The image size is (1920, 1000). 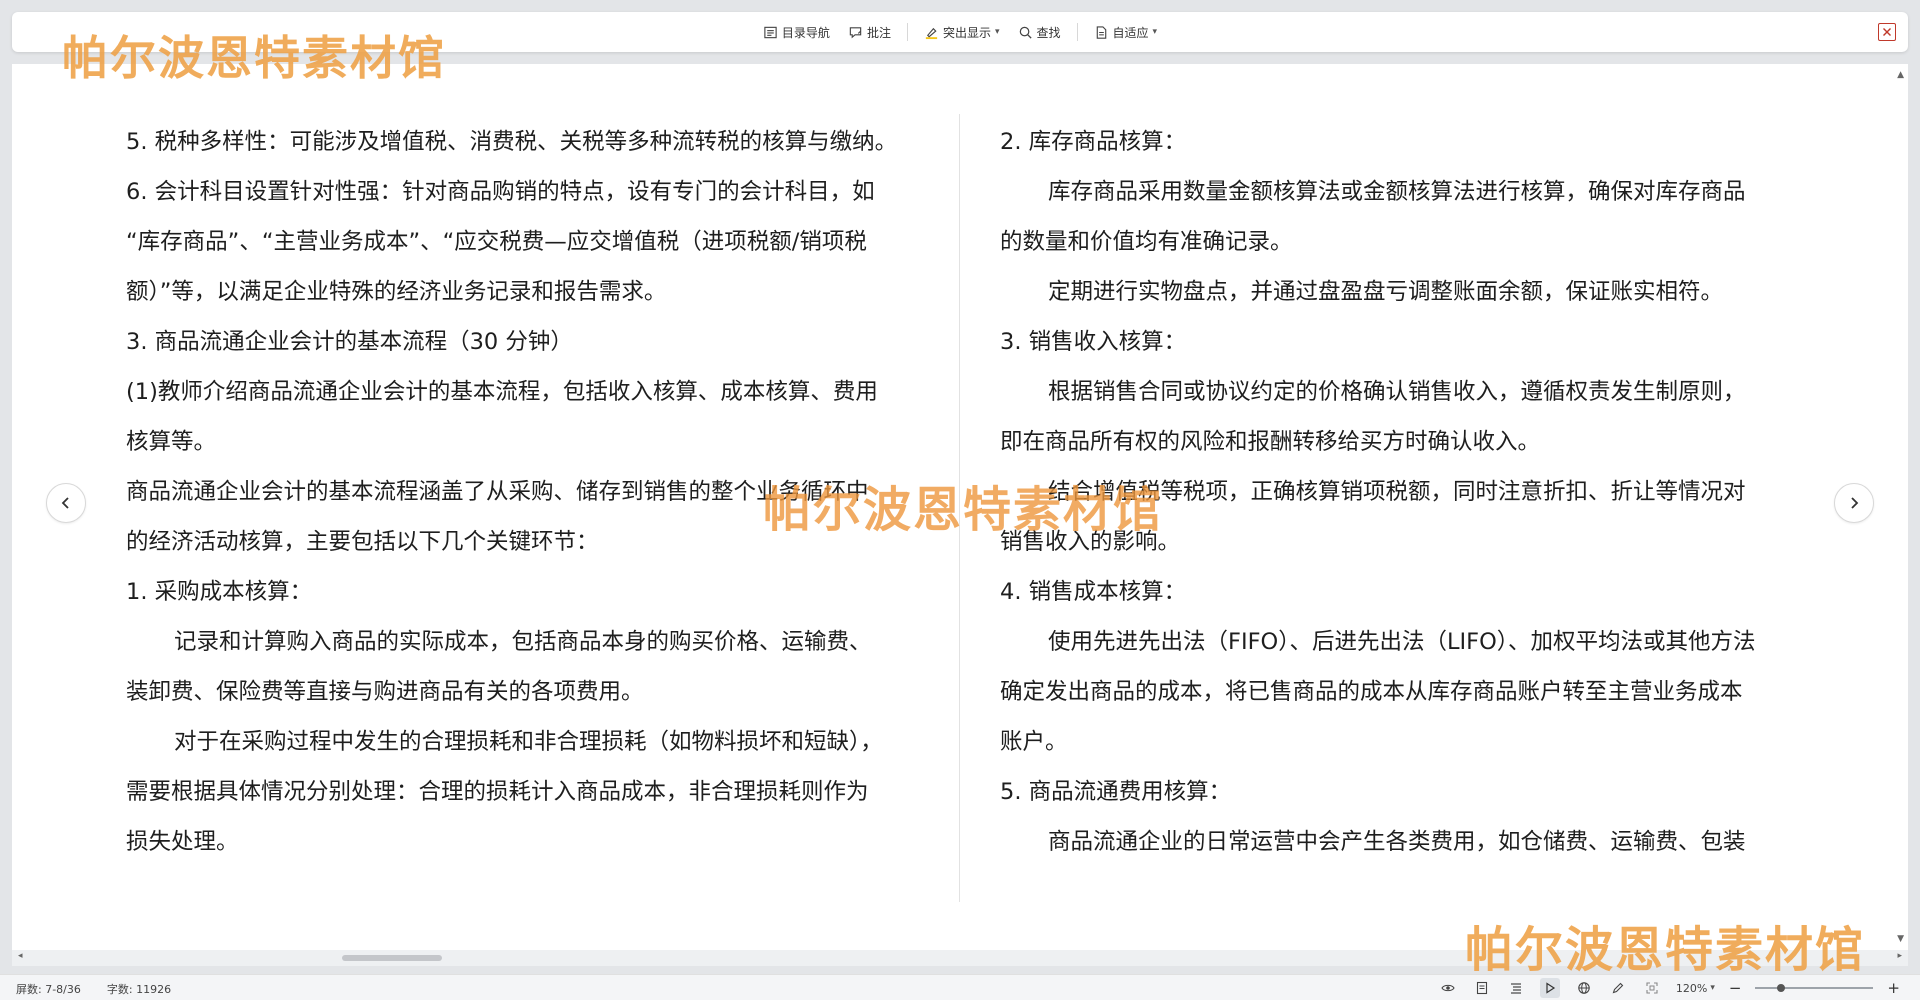 What do you see at coordinates (770, 32) in the screenshot?
I see `toc-icon` at bounding box center [770, 32].